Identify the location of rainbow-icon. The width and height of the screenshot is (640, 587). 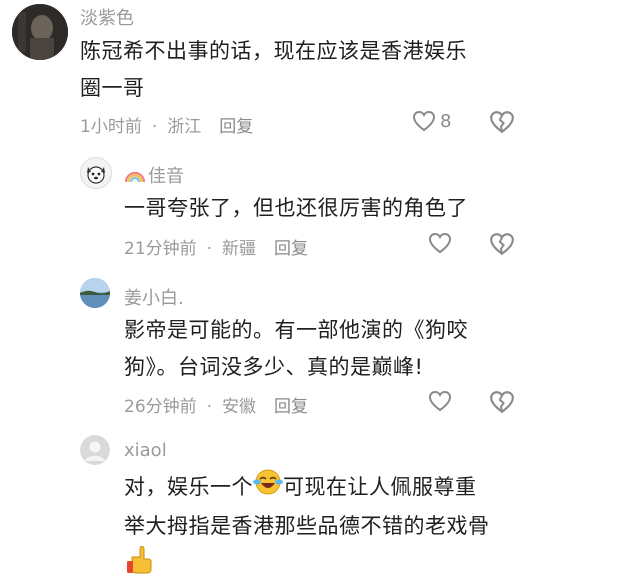
(135, 177).